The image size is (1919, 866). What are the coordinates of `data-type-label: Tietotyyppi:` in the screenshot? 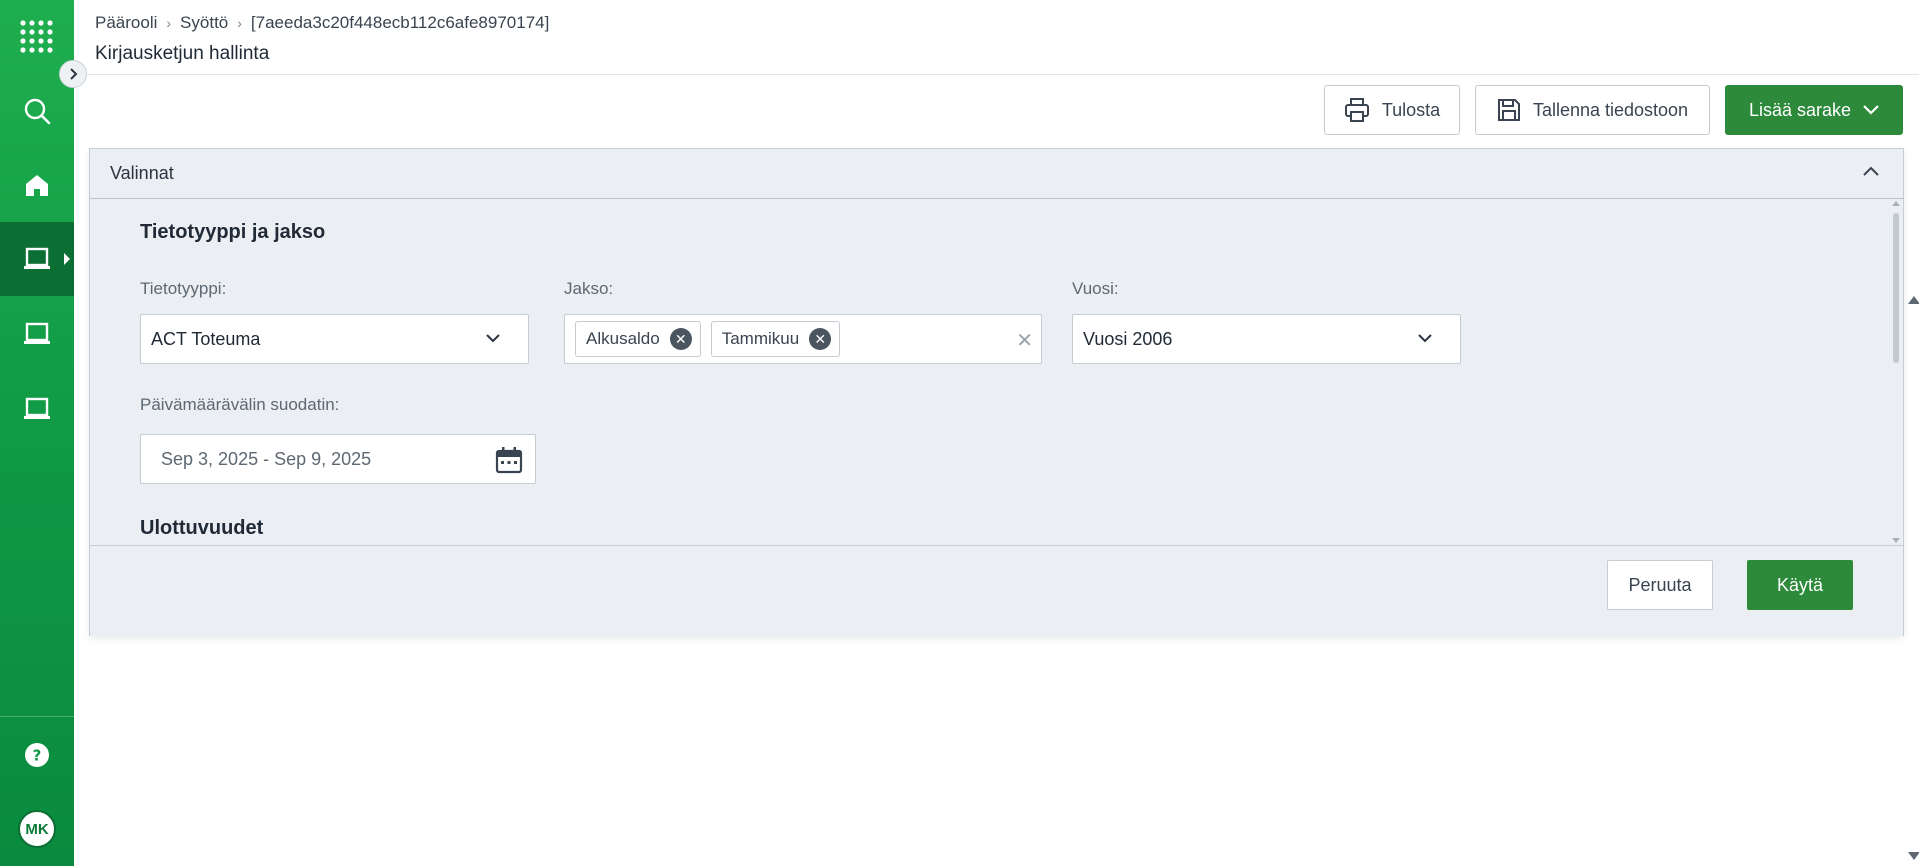 It's located at (183, 288).